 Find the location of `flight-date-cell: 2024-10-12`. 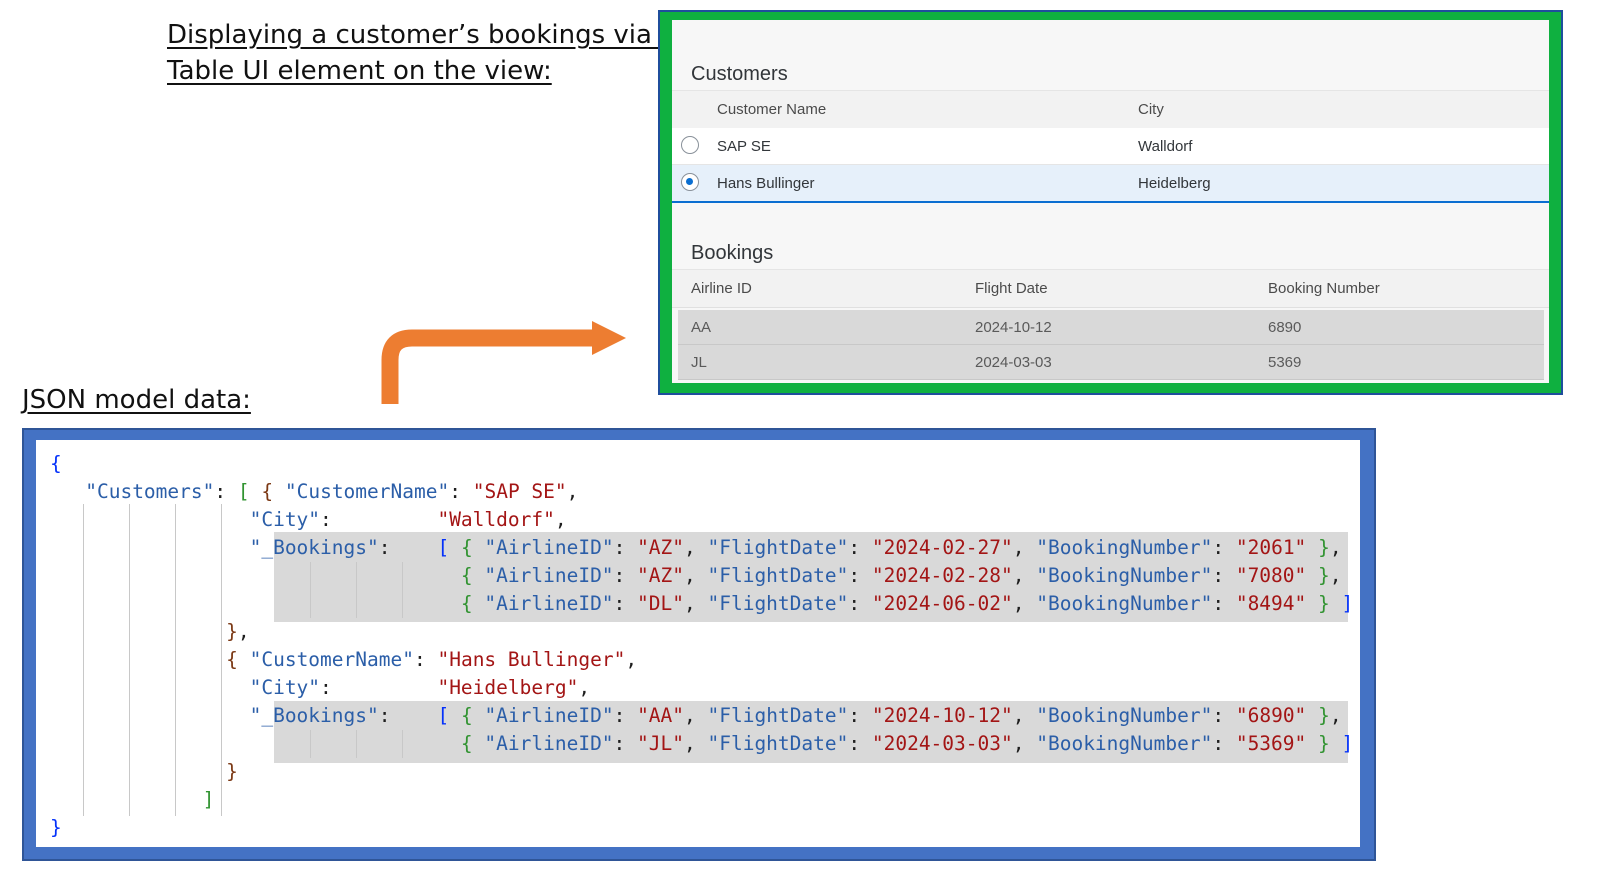

flight-date-cell: 2024-10-12 is located at coordinates (1013, 327).